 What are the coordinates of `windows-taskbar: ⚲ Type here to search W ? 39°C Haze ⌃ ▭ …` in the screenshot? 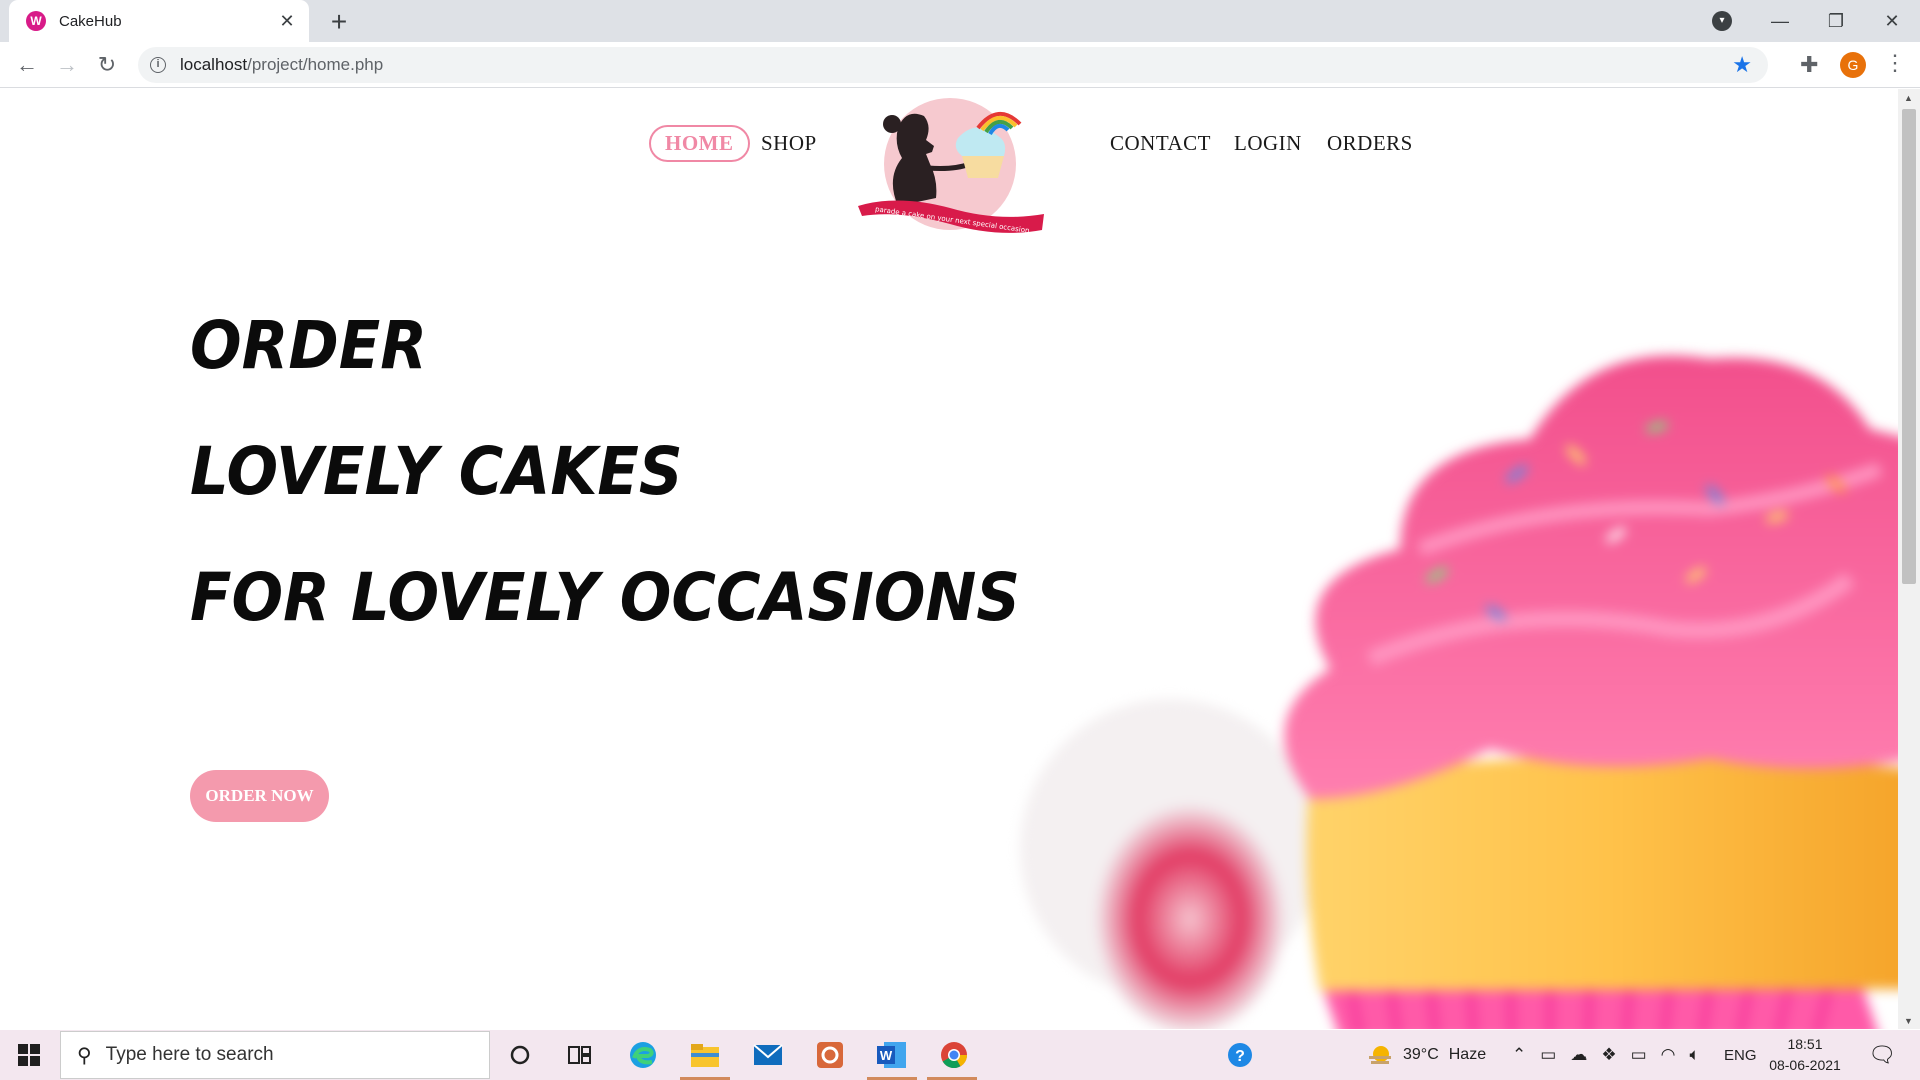 It's located at (960, 1055).